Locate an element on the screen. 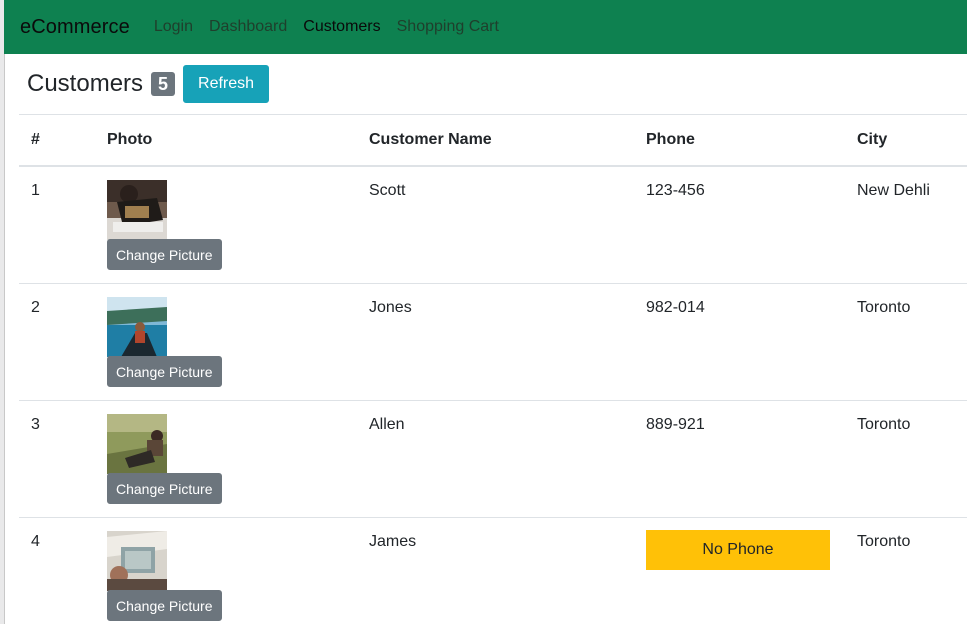 The image size is (967, 634). column-header-photo: Photo is located at coordinates (237, 141).